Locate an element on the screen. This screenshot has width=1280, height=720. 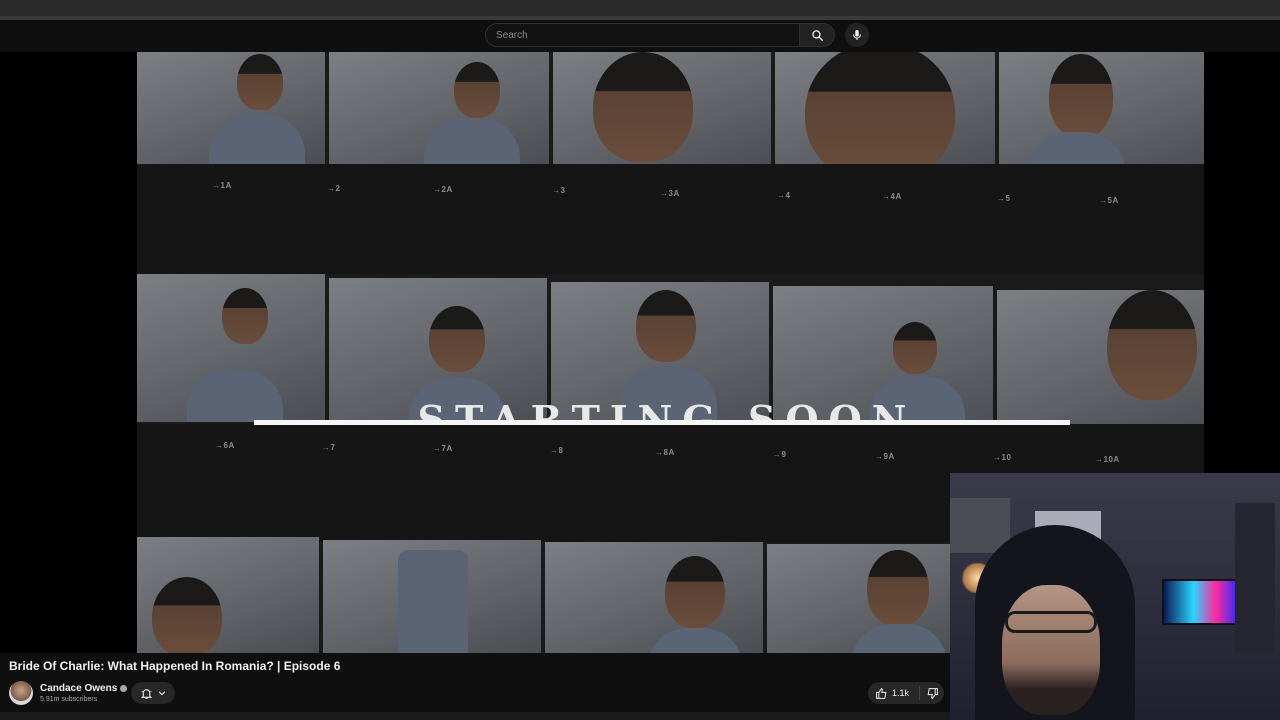
channel-info: Candace Owens 5.91m subscribers is located at coordinates (68, 693).